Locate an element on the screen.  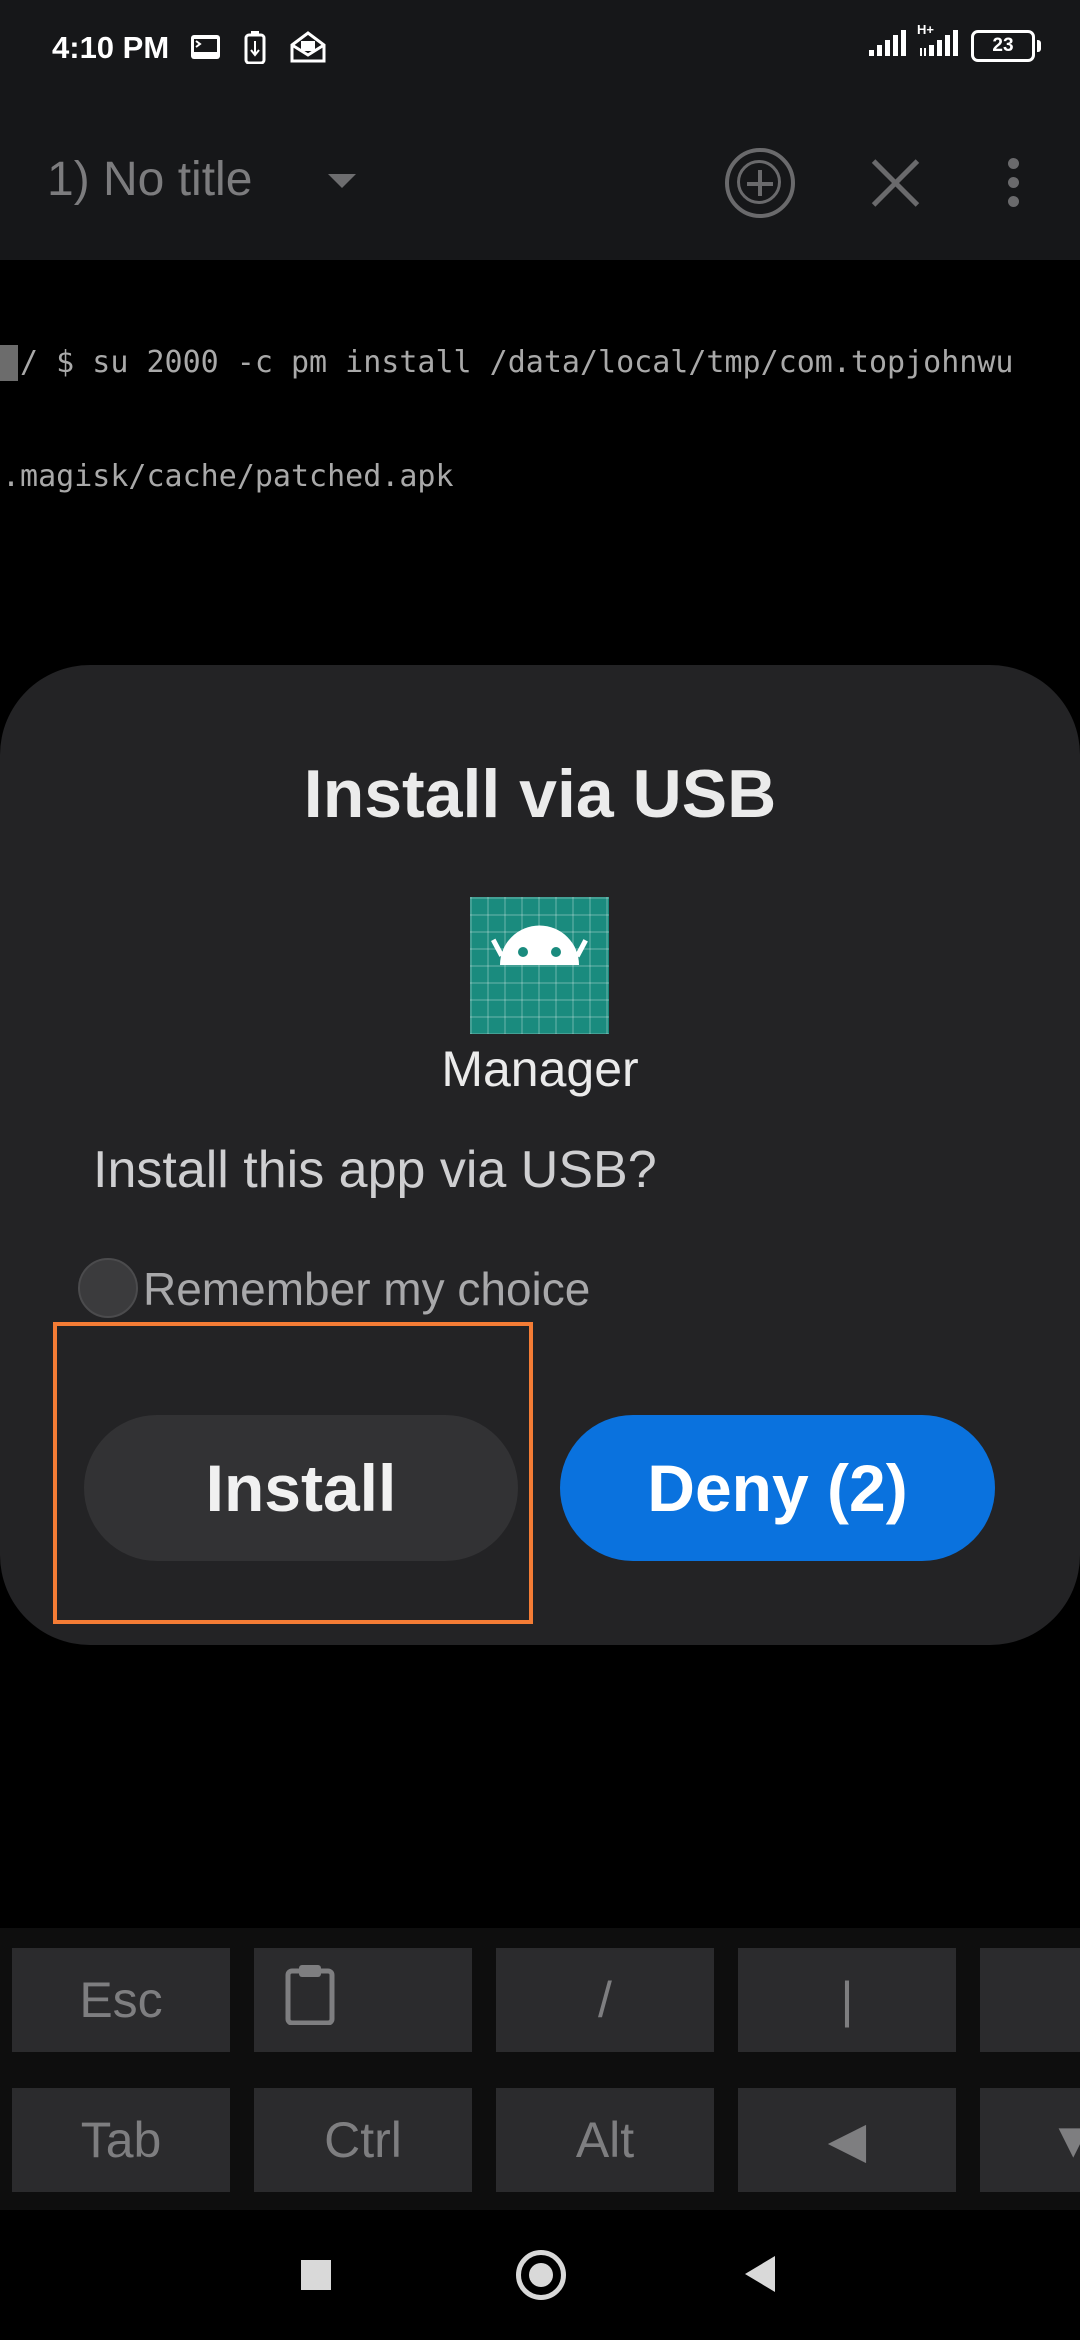
tab-key-label: Tab is located at coordinates (121, 2140).